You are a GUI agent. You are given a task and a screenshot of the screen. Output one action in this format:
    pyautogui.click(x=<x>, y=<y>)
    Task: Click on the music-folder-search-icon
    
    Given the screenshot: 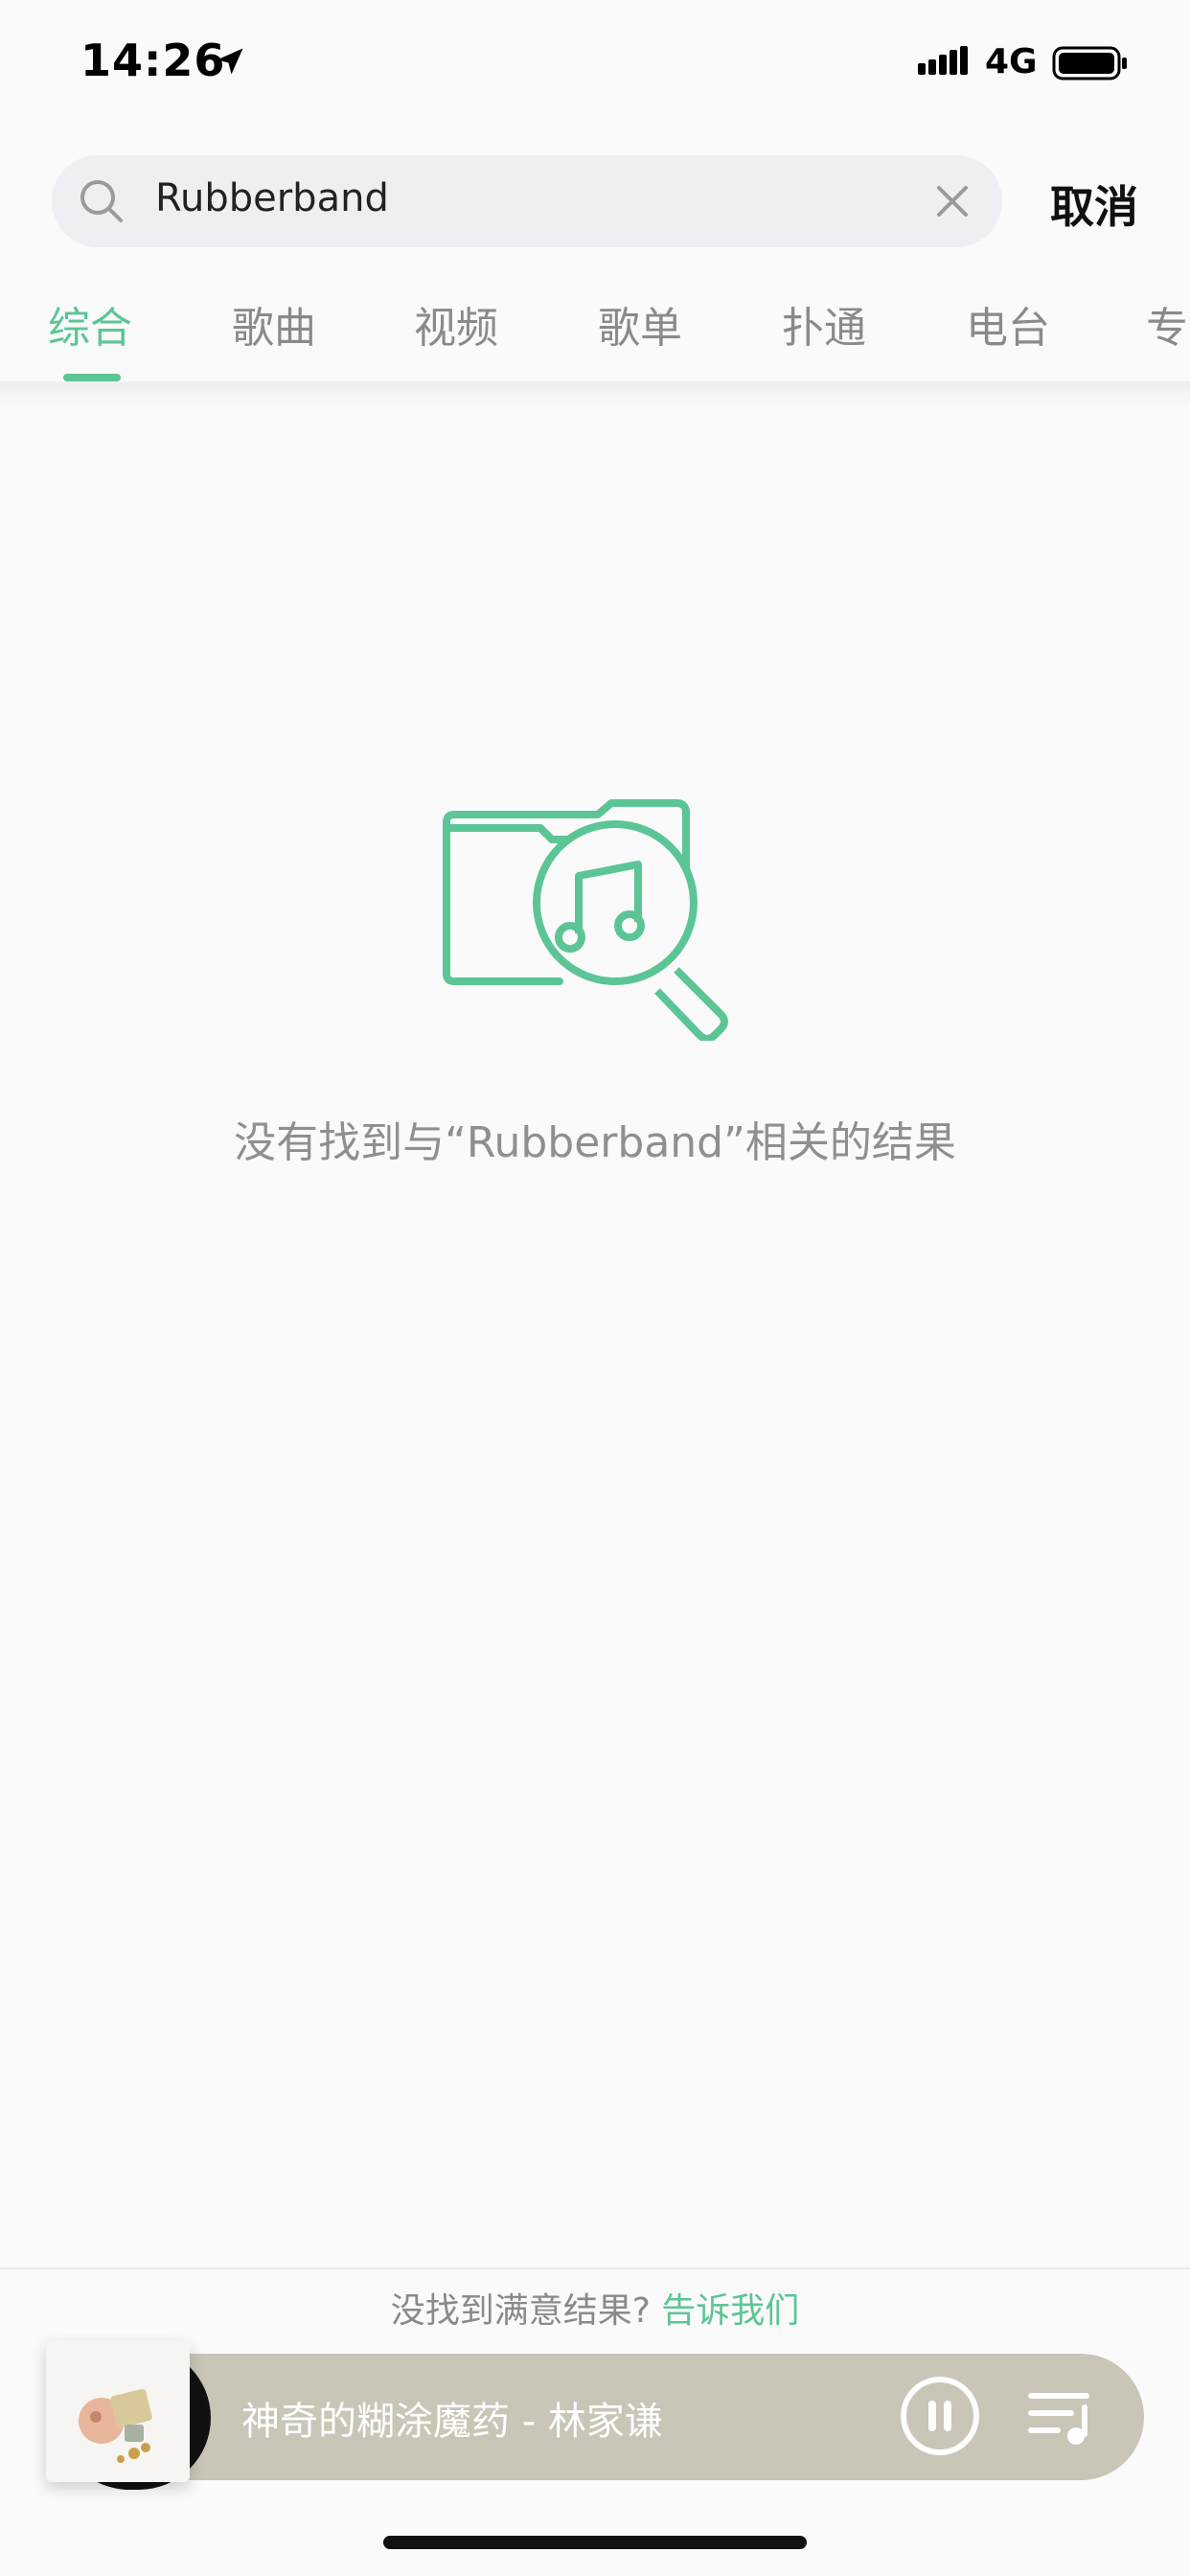 What is the action you would take?
    pyautogui.click(x=586, y=920)
    